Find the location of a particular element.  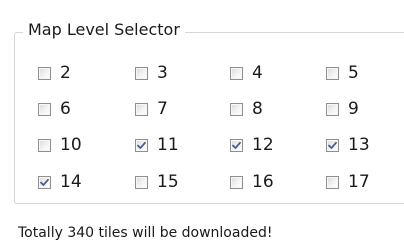

level-label: 4 is located at coordinates (257, 73).